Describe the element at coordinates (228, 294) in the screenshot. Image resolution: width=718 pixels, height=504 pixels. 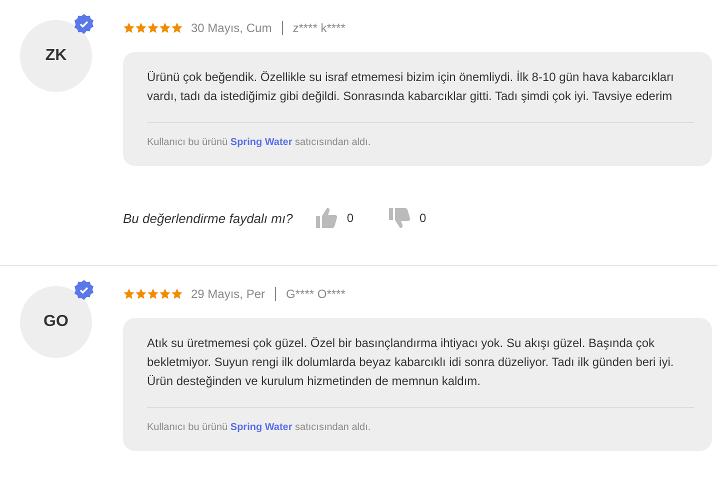
I see `review-date: 29 Mayıs, Per` at that location.